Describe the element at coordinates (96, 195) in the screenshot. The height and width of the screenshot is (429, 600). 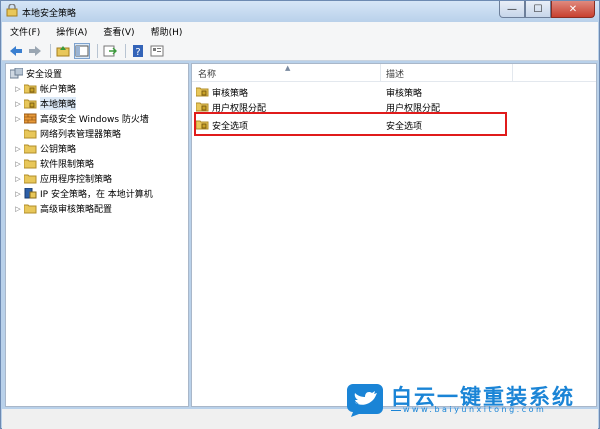
I see `tree-item-label: IP 安全策略，在 本地计算机` at that location.